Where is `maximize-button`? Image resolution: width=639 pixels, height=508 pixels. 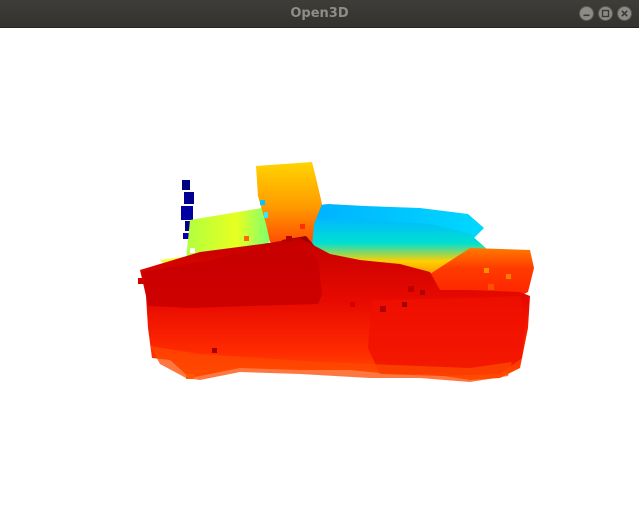 maximize-button is located at coordinates (605, 13).